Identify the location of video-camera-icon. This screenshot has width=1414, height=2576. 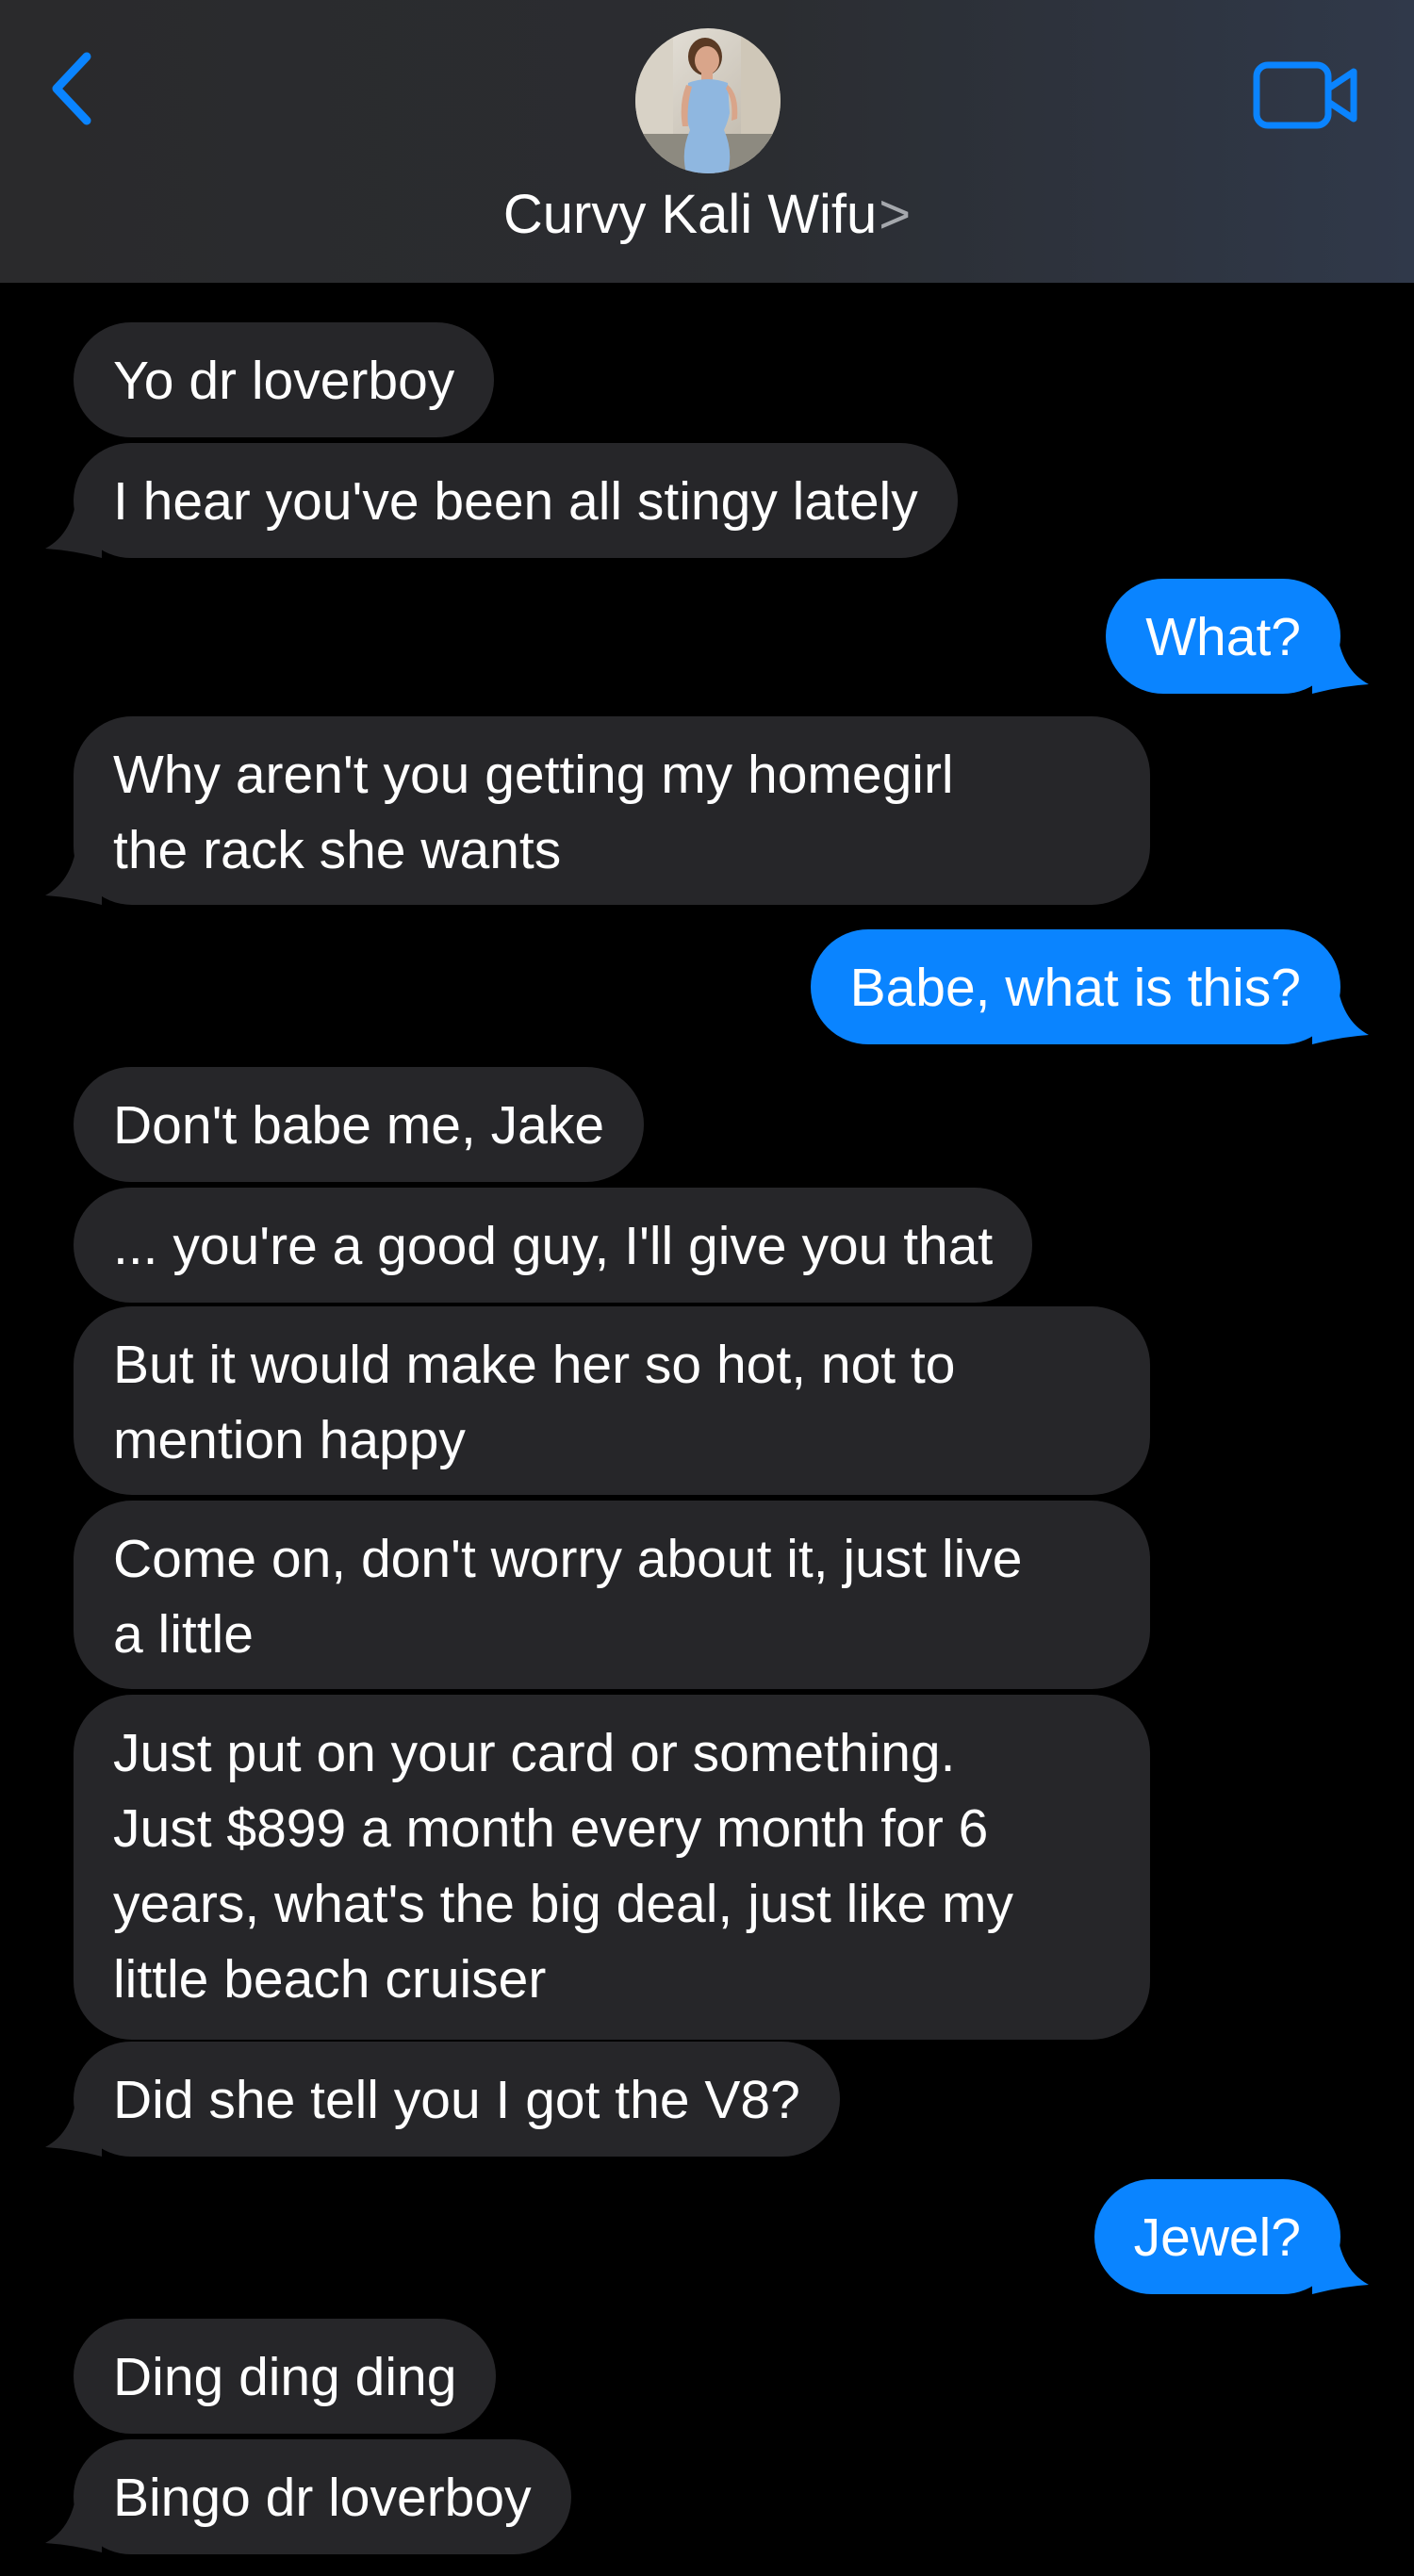
(1305, 95).